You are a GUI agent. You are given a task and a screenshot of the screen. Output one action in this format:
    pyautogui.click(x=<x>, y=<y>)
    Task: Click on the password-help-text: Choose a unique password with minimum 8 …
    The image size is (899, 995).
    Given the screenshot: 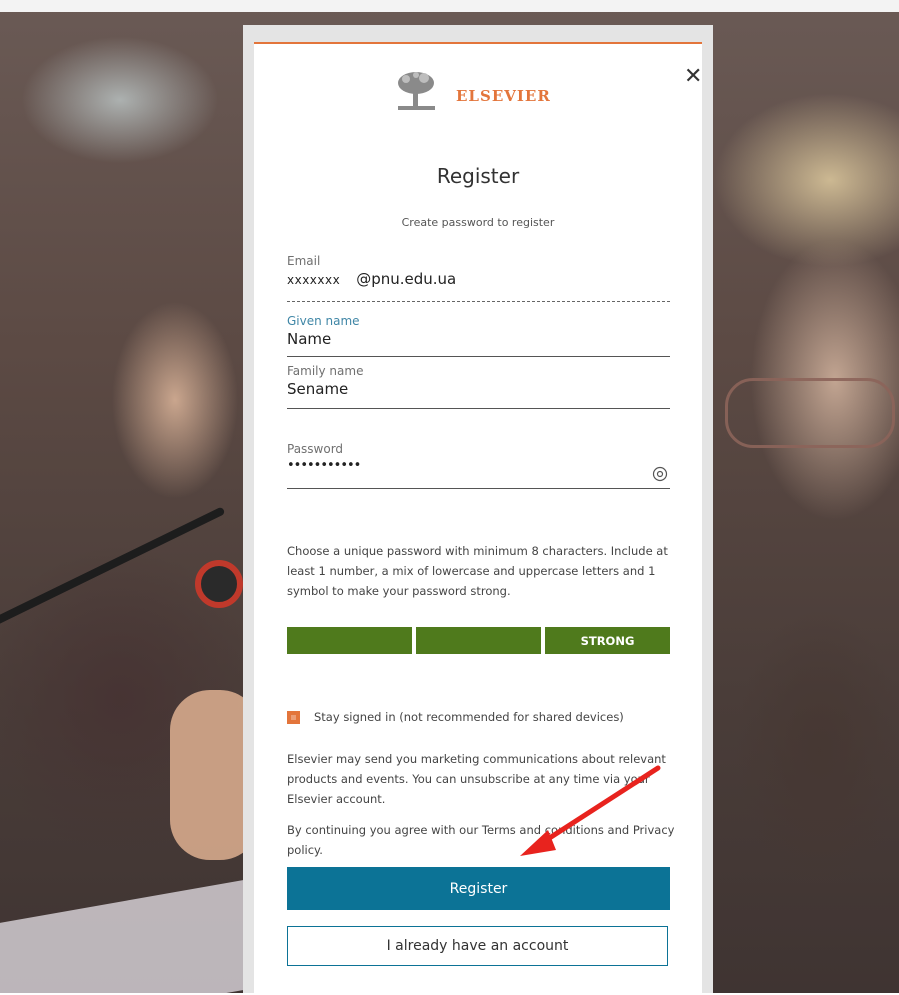 What is the action you would take?
    pyautogui.click(x=477, y=571)
    